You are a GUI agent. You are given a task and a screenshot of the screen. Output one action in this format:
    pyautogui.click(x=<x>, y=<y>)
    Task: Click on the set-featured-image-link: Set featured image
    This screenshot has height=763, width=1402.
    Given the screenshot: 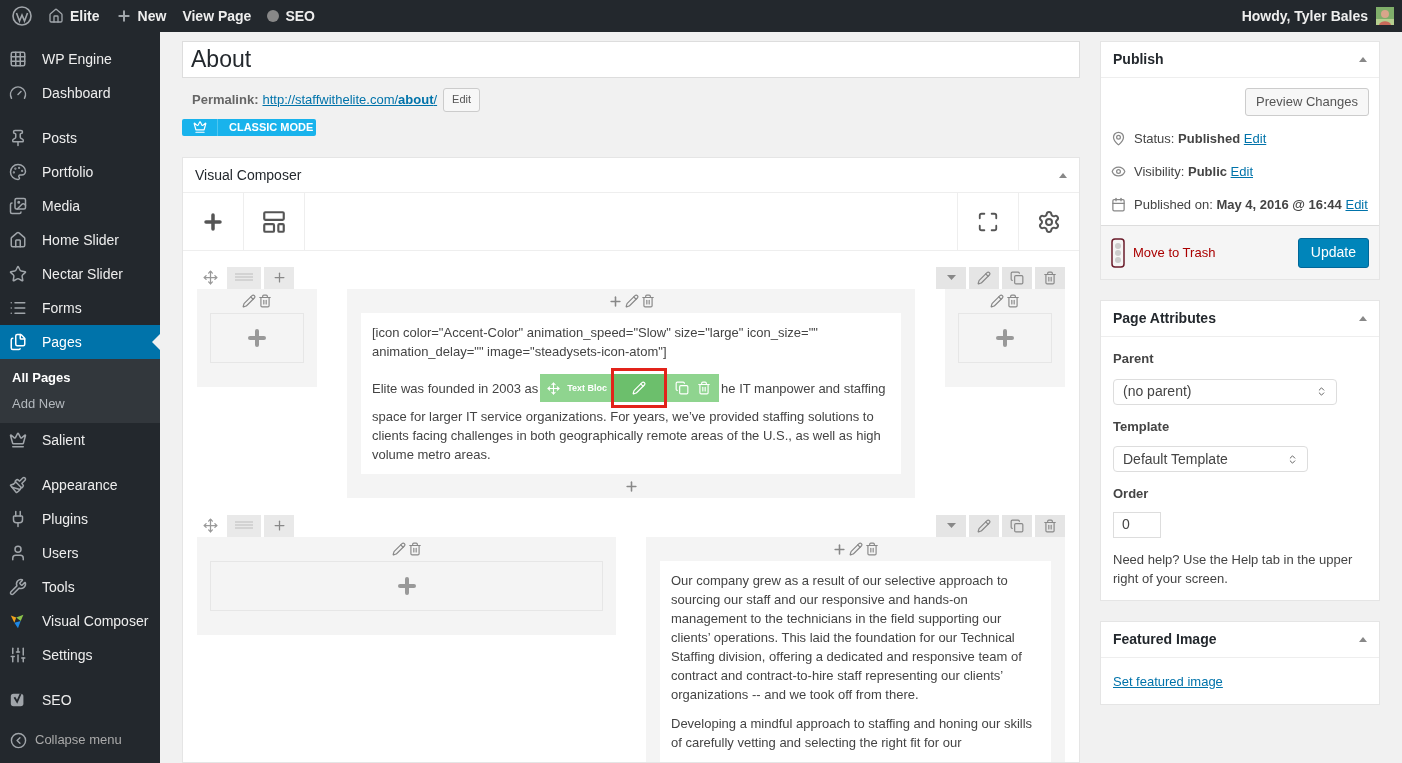 What is the action you would take?
    pyautogui.click(x=1168, y=681)
    